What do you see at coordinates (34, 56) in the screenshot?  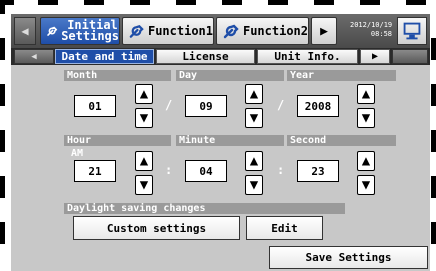 I see `subtab-left-button: ◀` at bounding box center [34, 56].